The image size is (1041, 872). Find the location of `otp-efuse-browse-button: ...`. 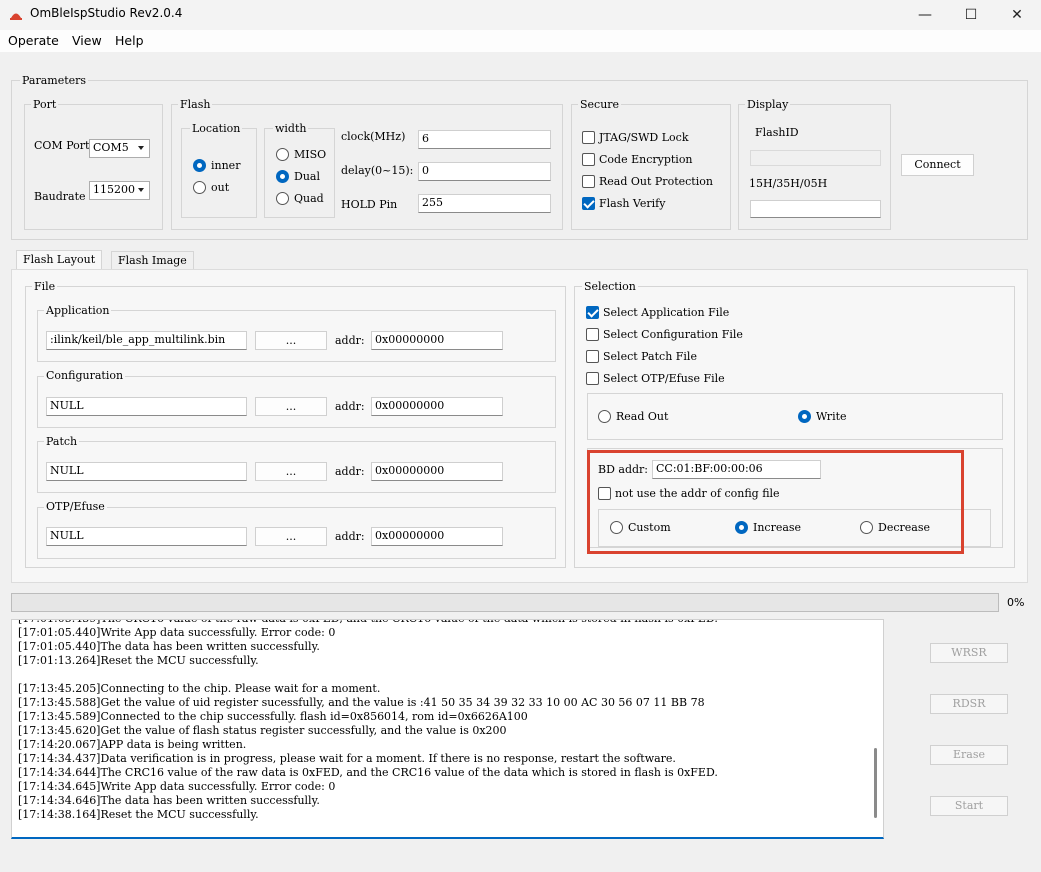

otp-efuse-browse-button: ... is located at coordinates (291, 536).